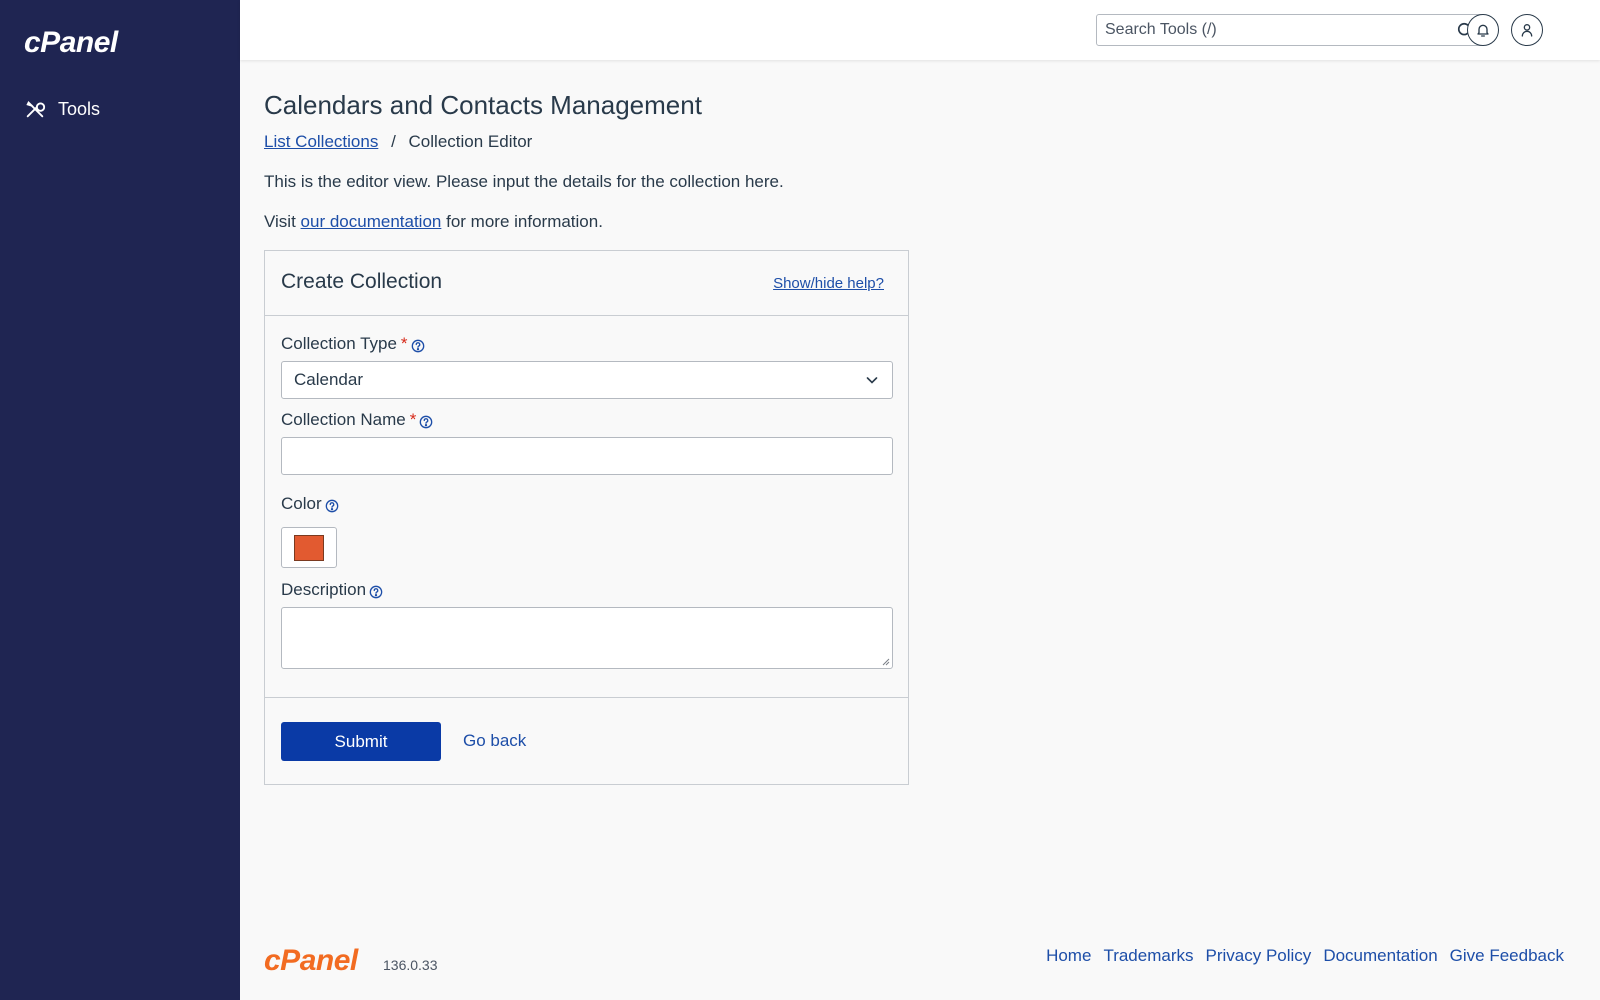  What do you see at coordinates (920, 30) in the screenshot?
I see `top-header` at bounding box center [920, 30].